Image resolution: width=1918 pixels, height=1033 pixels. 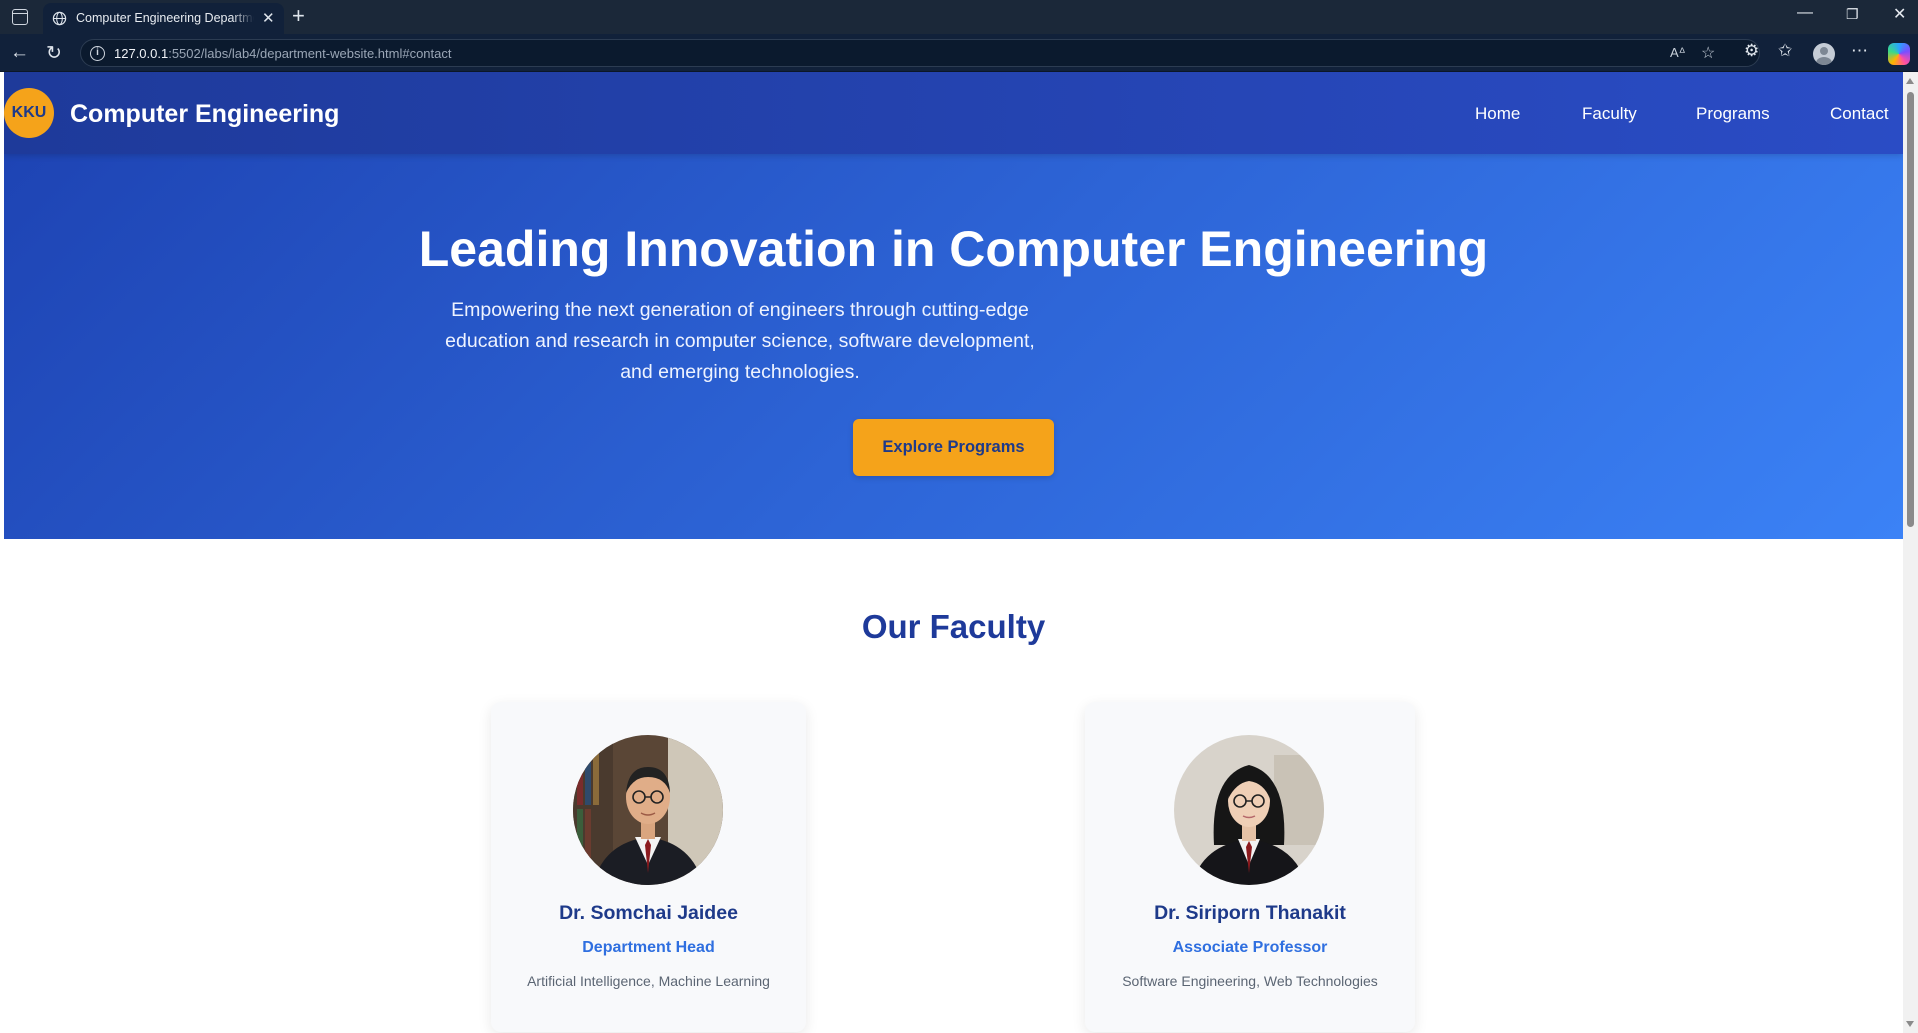 I want to click on refresh-icon: ↻, so click(x=54, y=53).